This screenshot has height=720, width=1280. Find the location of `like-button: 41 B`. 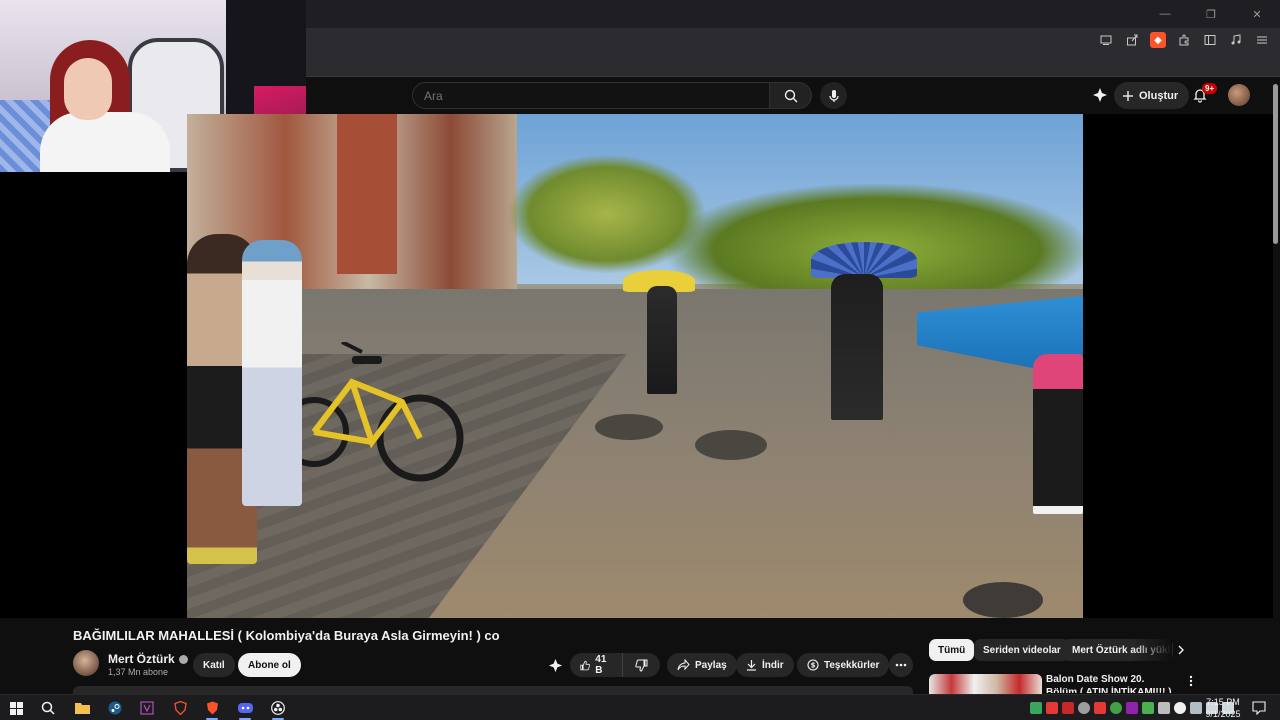

like-button: 41 B is located at coordinates (596, 665).